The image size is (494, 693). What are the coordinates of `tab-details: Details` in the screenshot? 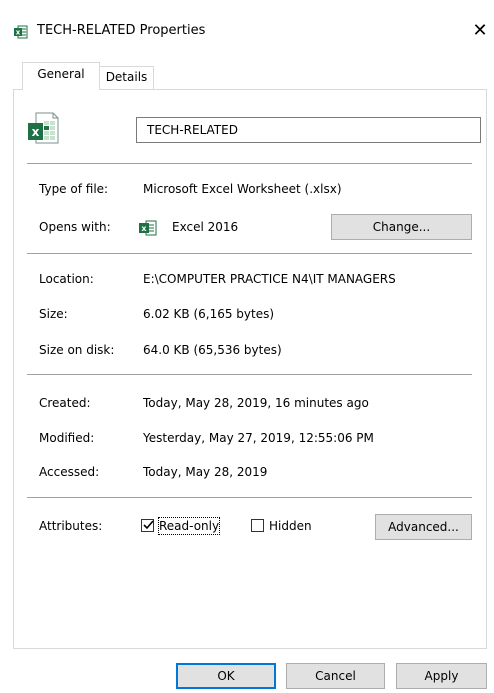 It's located at (127, 77).